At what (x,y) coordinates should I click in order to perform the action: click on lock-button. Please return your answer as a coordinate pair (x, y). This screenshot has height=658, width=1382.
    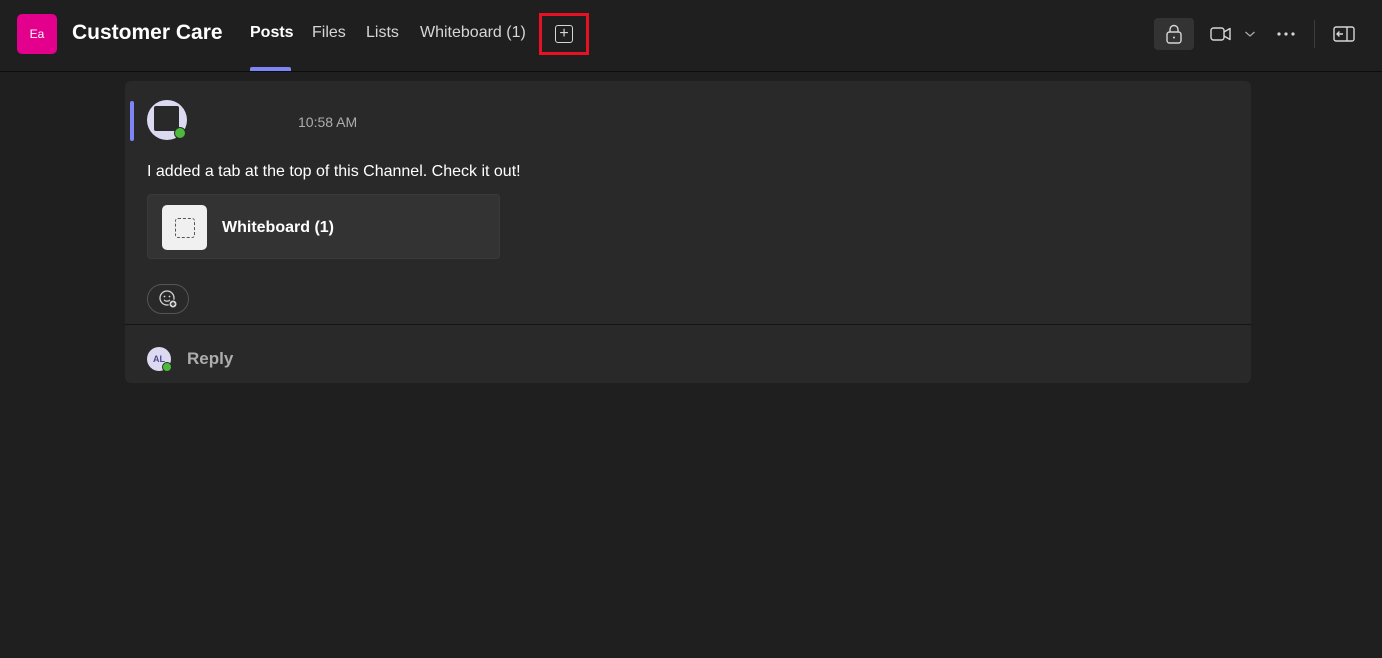
    Looking at the image, I should click on (1174, 34).